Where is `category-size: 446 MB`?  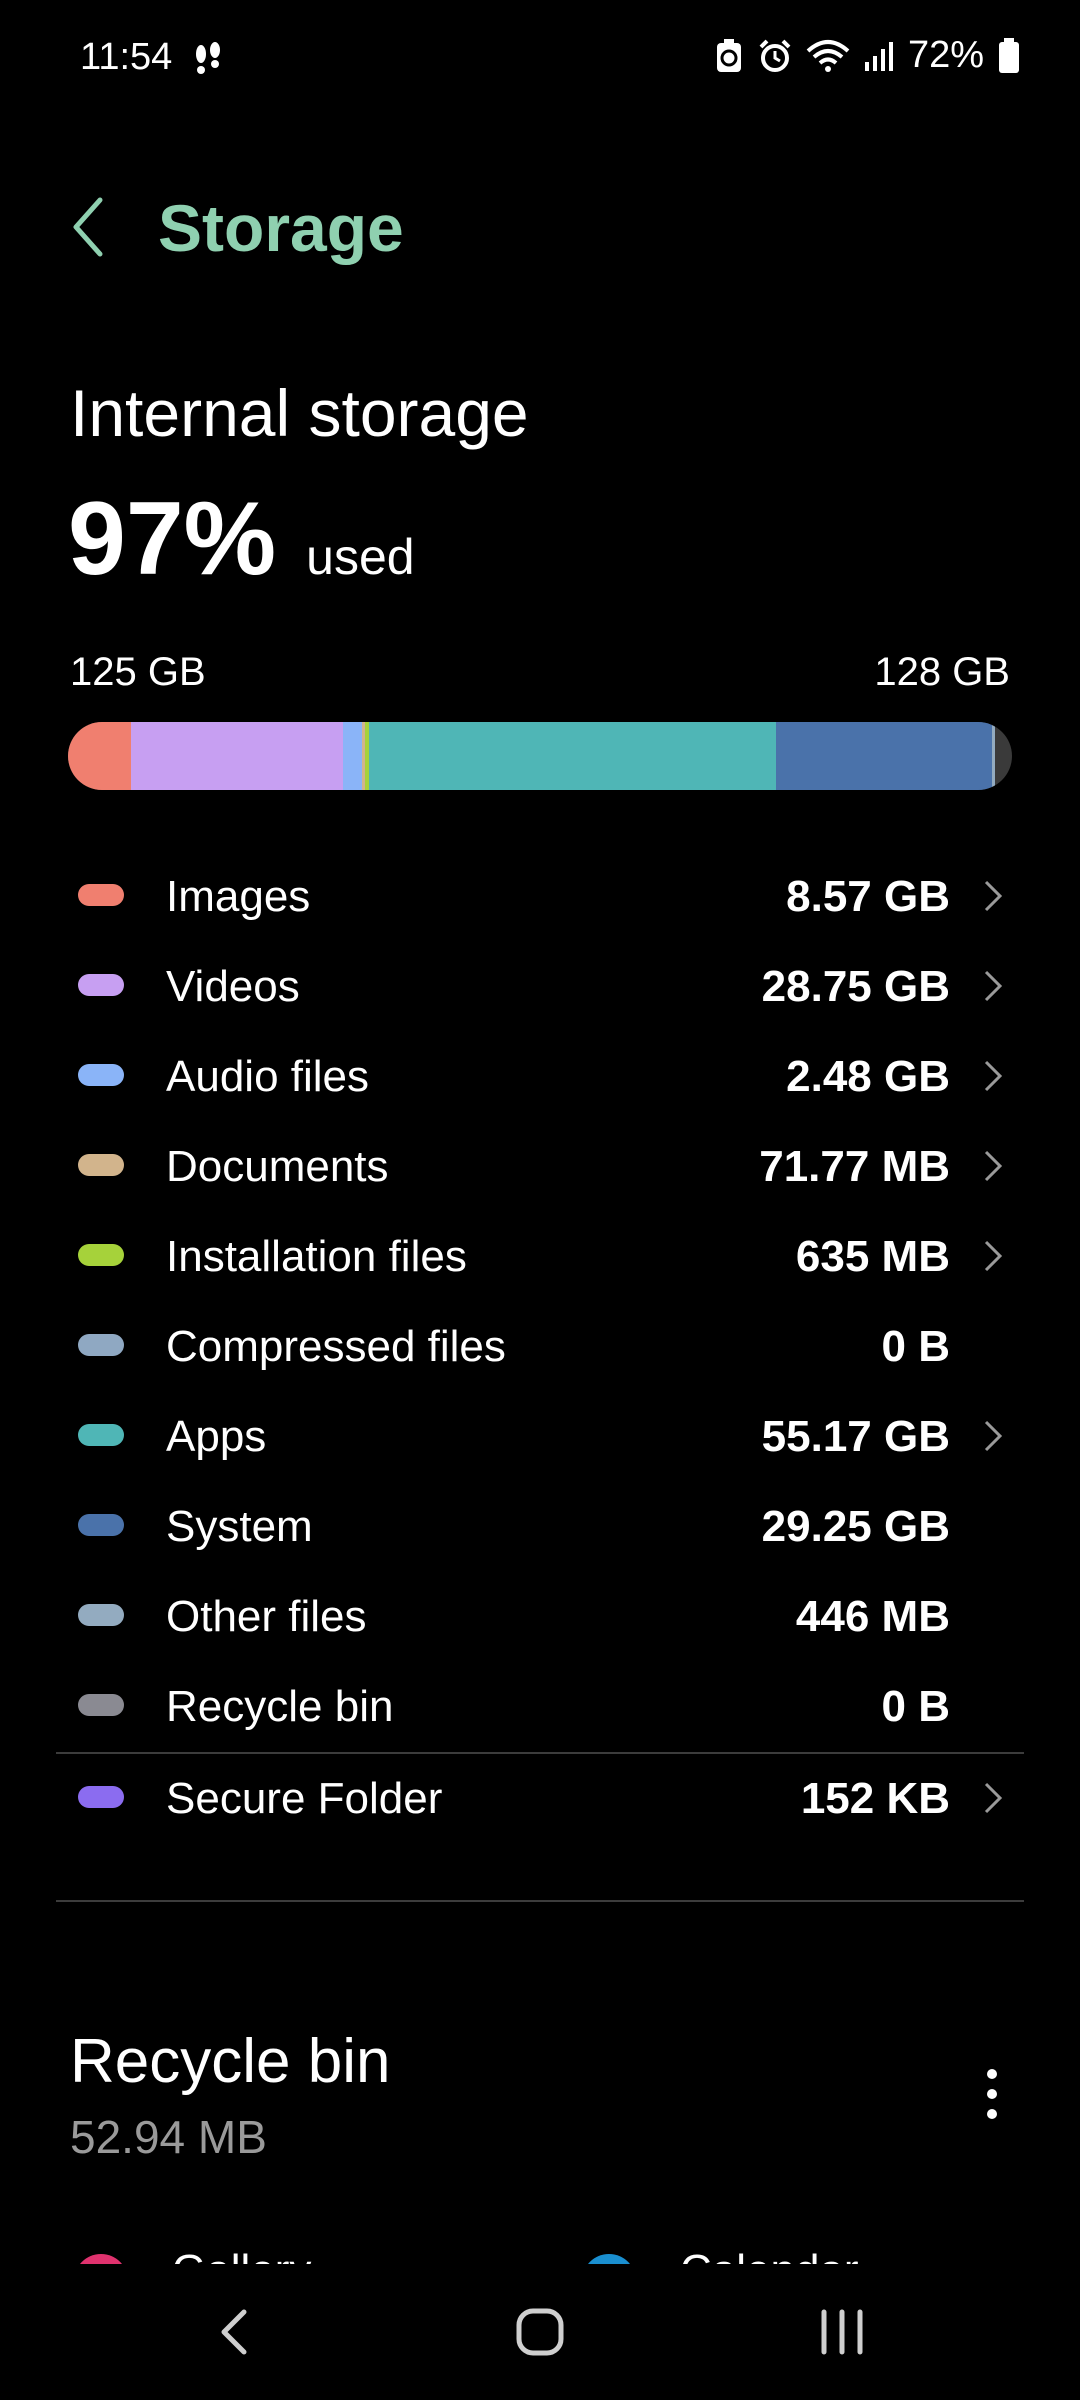
category-size: 446 MB is located at coordinates (872, 1616).